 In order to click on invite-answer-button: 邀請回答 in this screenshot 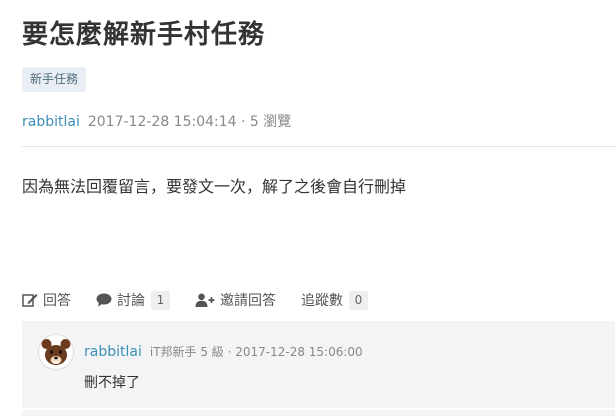, I will do `click(235, 300)`.